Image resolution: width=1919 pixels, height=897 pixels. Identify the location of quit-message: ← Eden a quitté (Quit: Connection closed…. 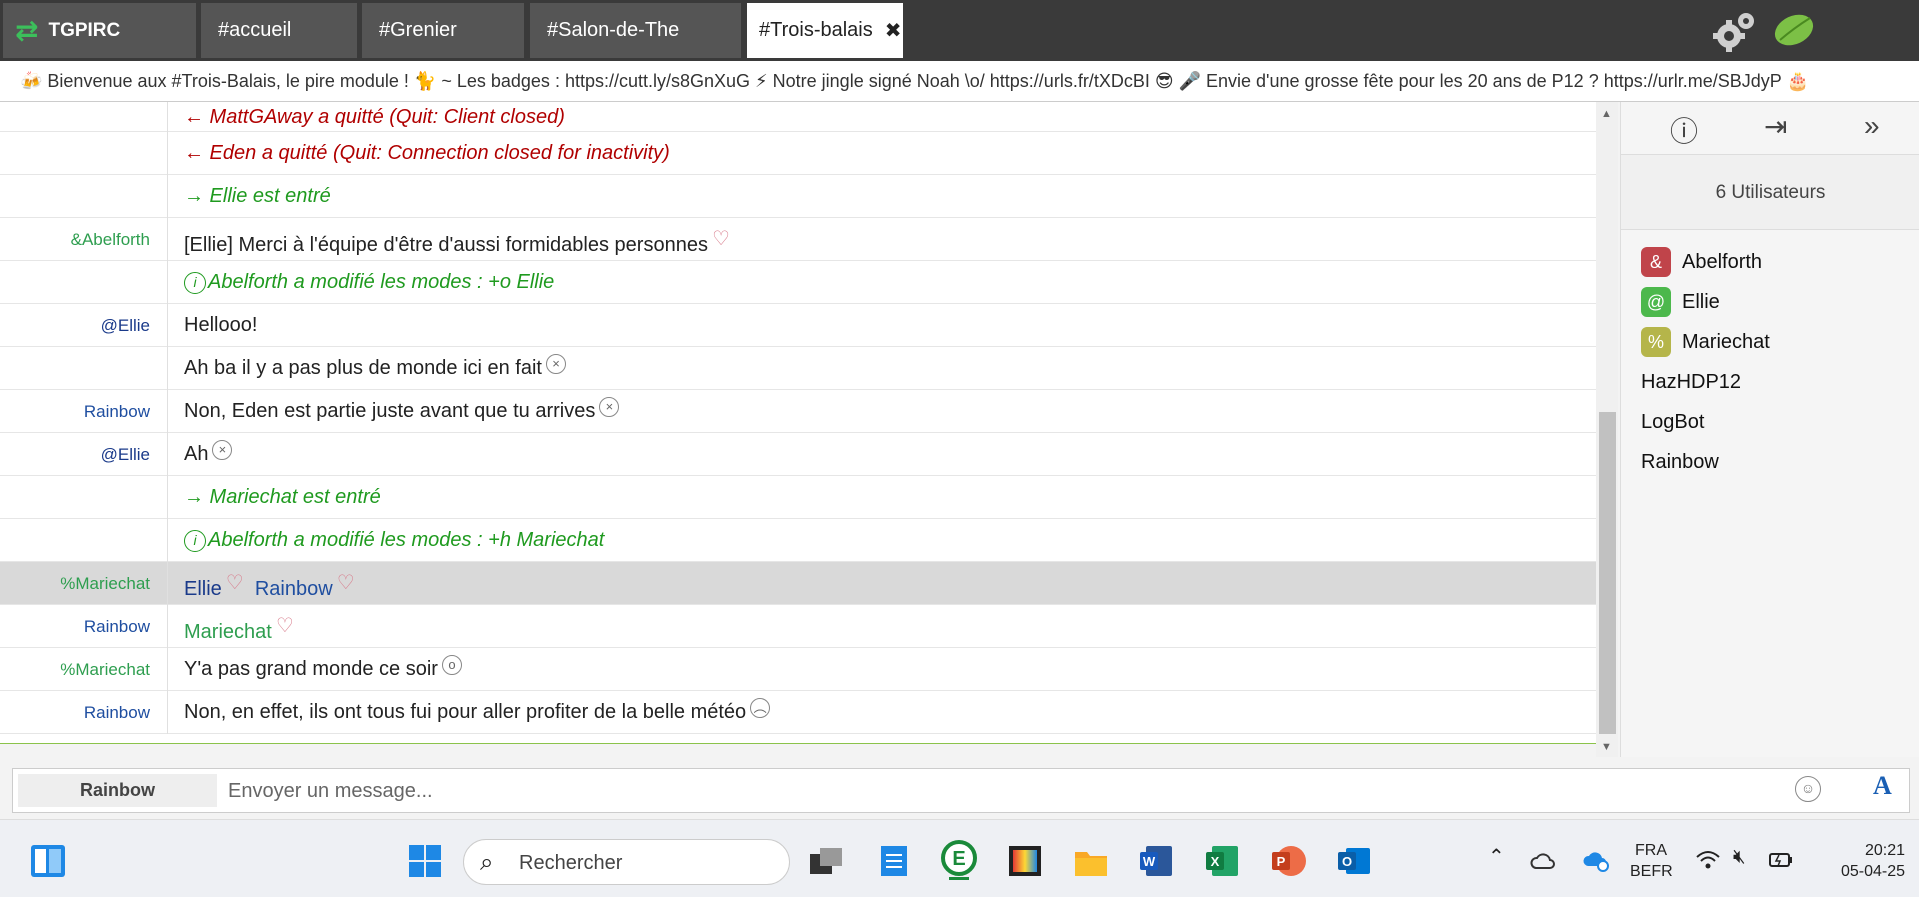
(427, 153).